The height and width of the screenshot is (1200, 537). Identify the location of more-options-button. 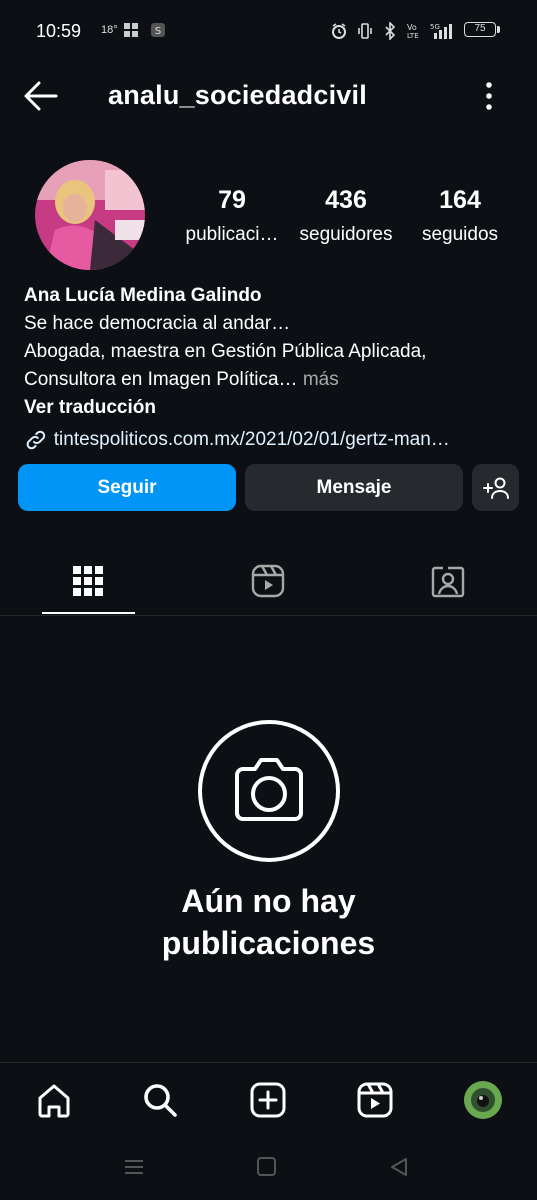
(489, 96).